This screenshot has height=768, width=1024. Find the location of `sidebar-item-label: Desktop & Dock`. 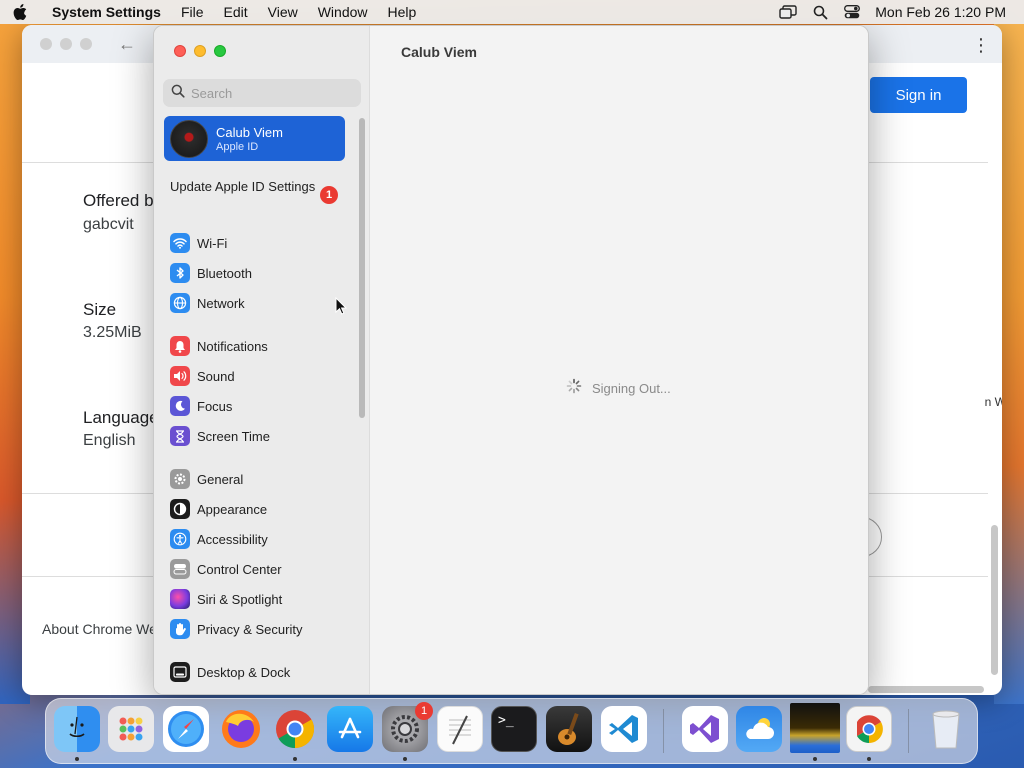

sidebar-item-label: Desktop & Dock is located at coordinates (244, 672).